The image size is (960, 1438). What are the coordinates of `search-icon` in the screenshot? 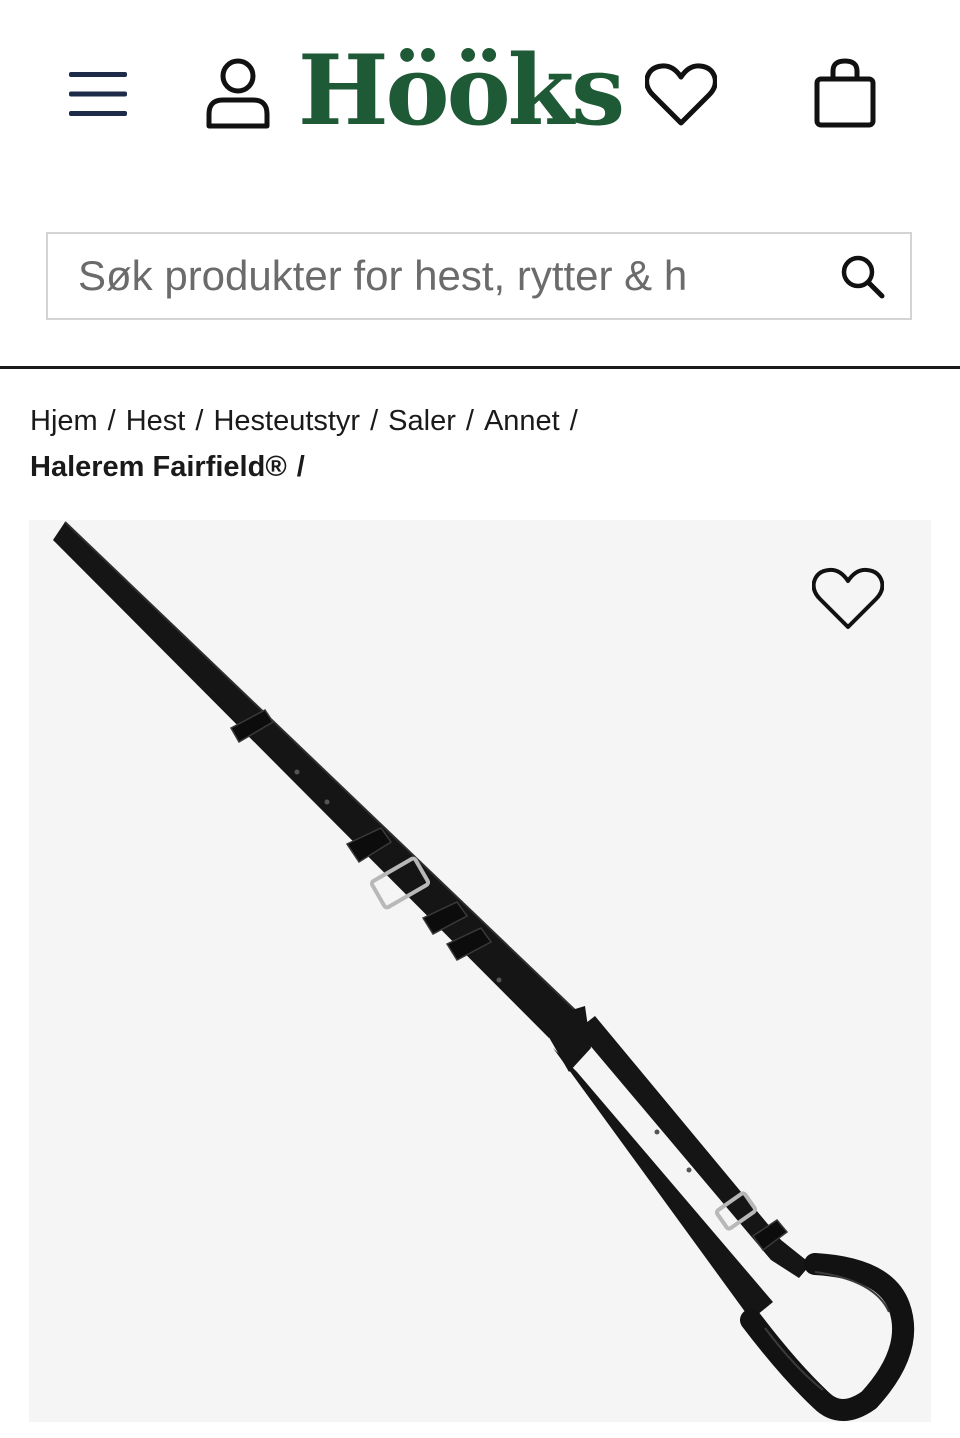 It's located at (863, 277).